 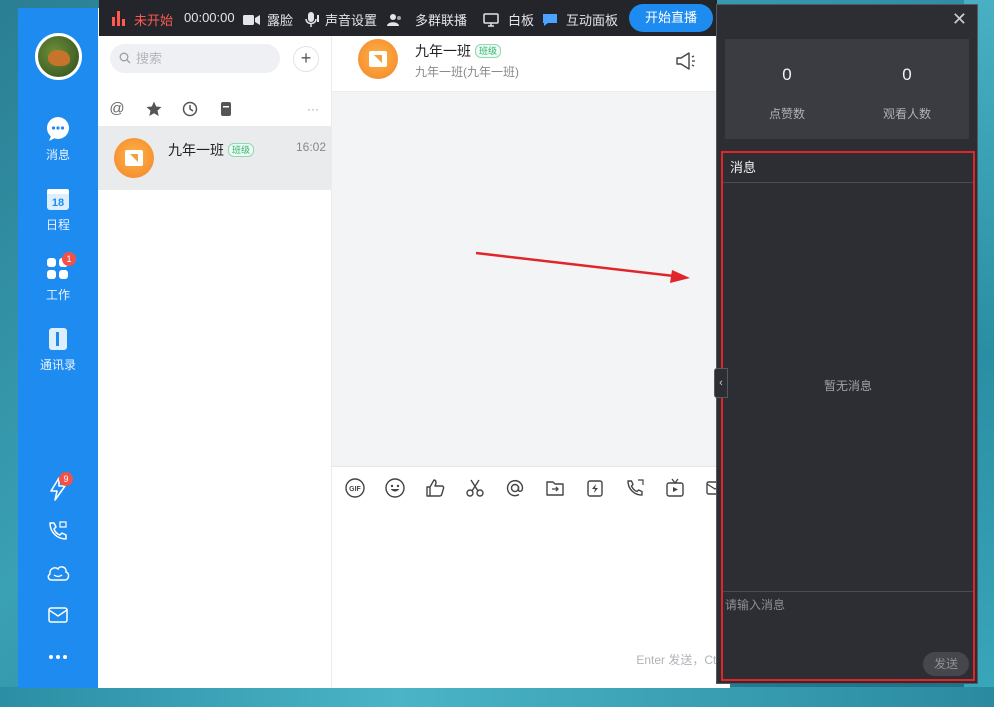 I want to click on whiteboard-icon, so click(x=491, y=20).